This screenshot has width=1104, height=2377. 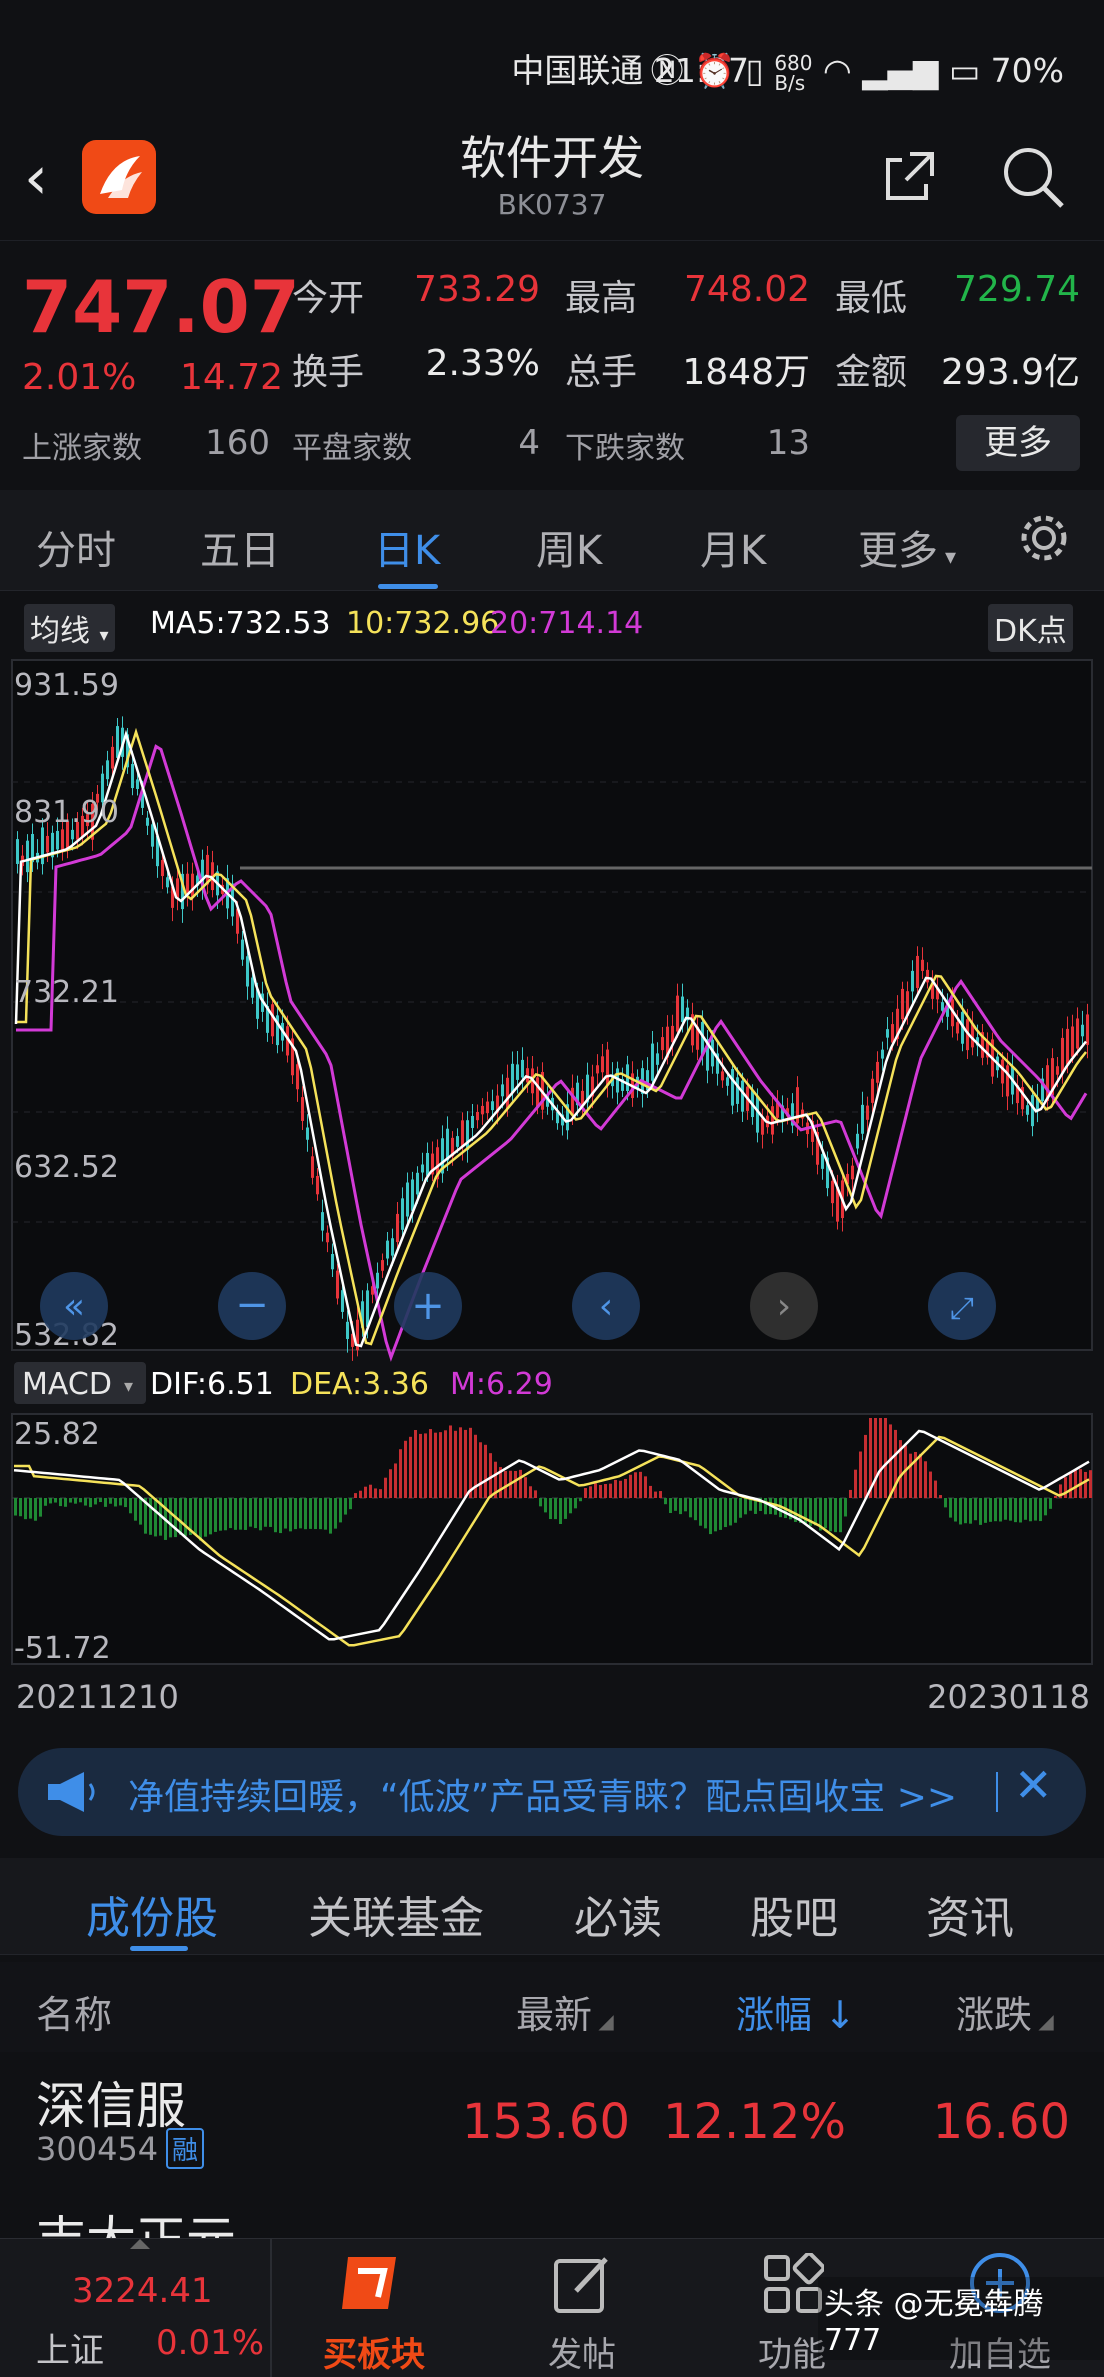 I want to click on macd-m: M:6.29, so click(x=501, y=1384).